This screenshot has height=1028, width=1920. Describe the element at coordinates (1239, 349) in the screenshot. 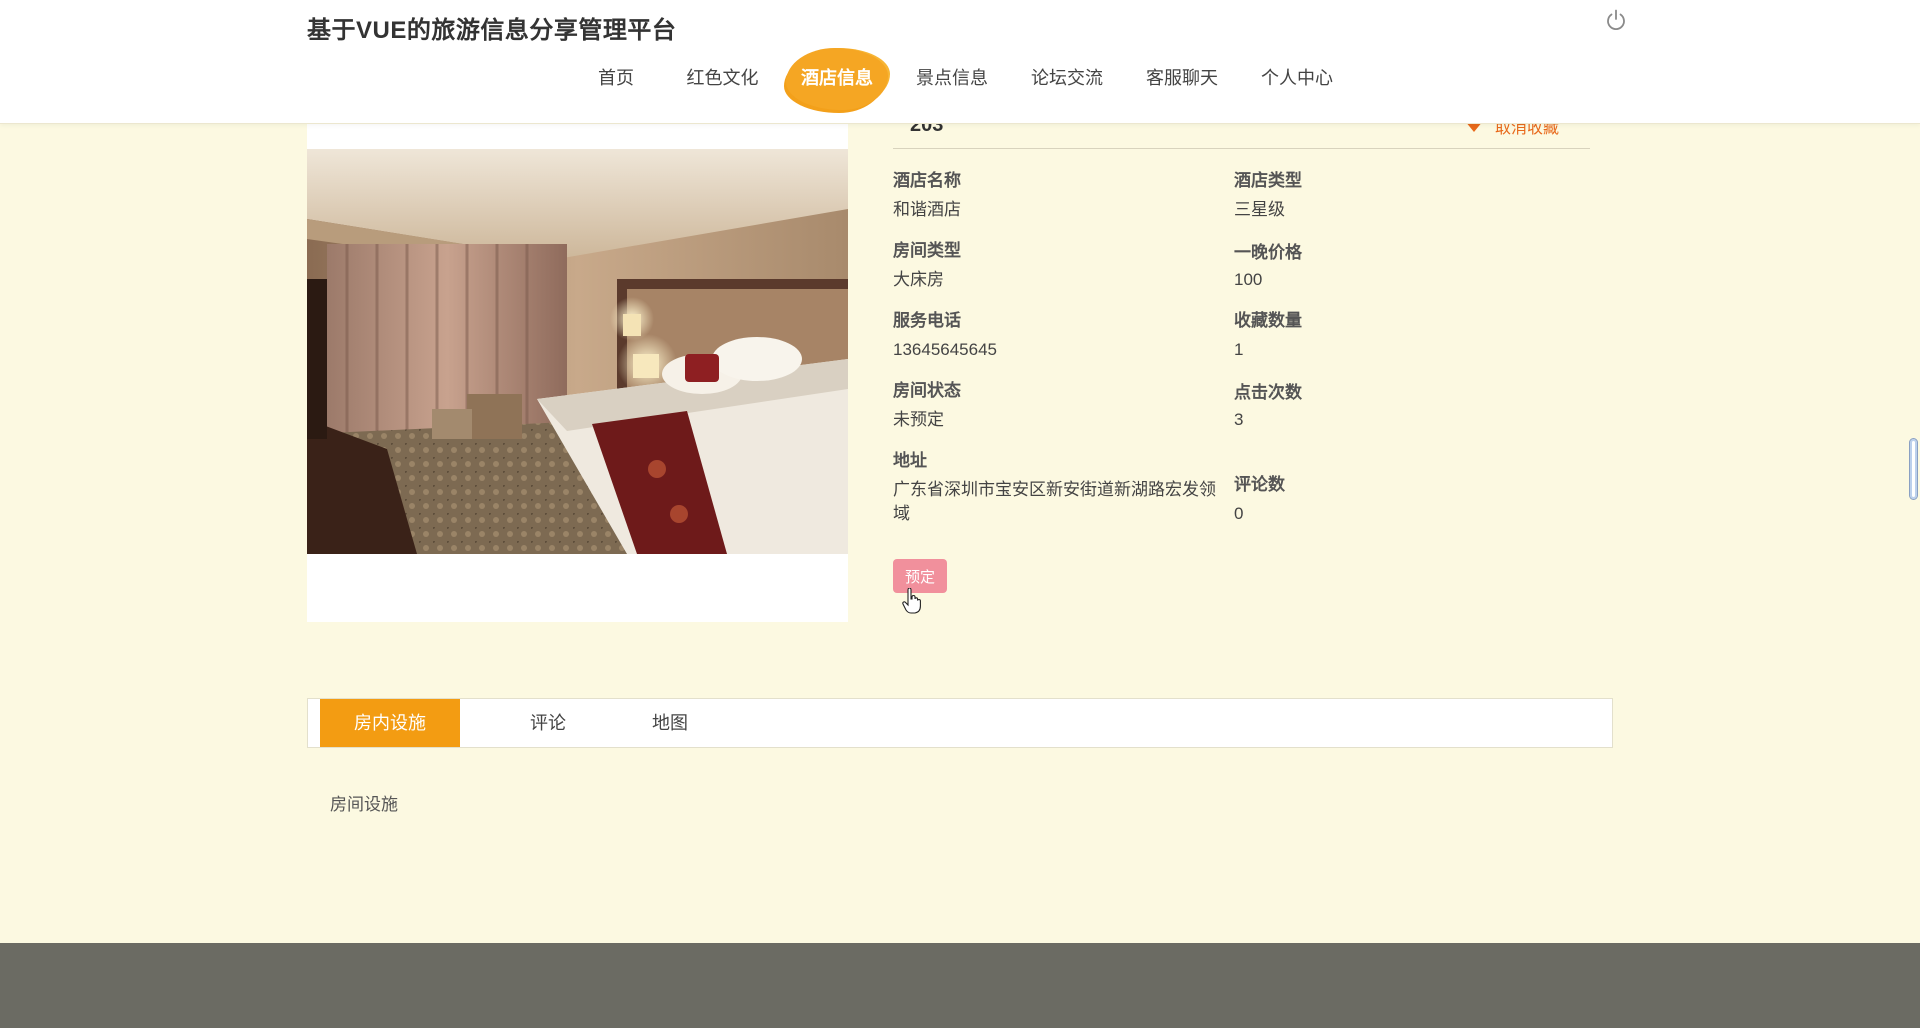

I see `favorites-count-value: 1` at that location.